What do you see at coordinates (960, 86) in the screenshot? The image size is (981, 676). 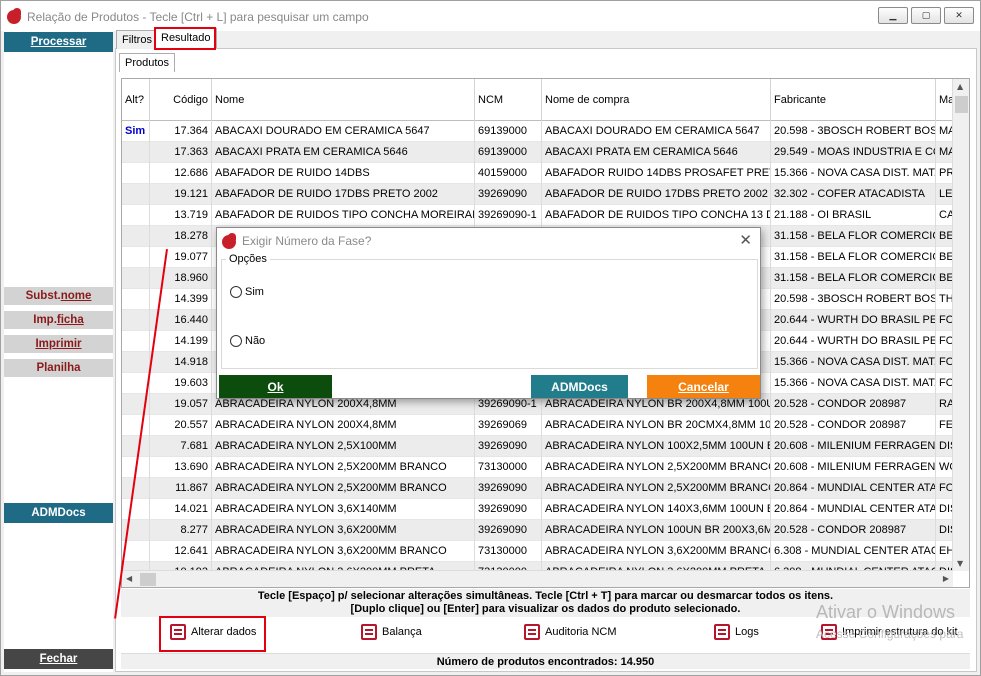 I see `scroll-up-icon: ▲` at bounding box center [960, 86].